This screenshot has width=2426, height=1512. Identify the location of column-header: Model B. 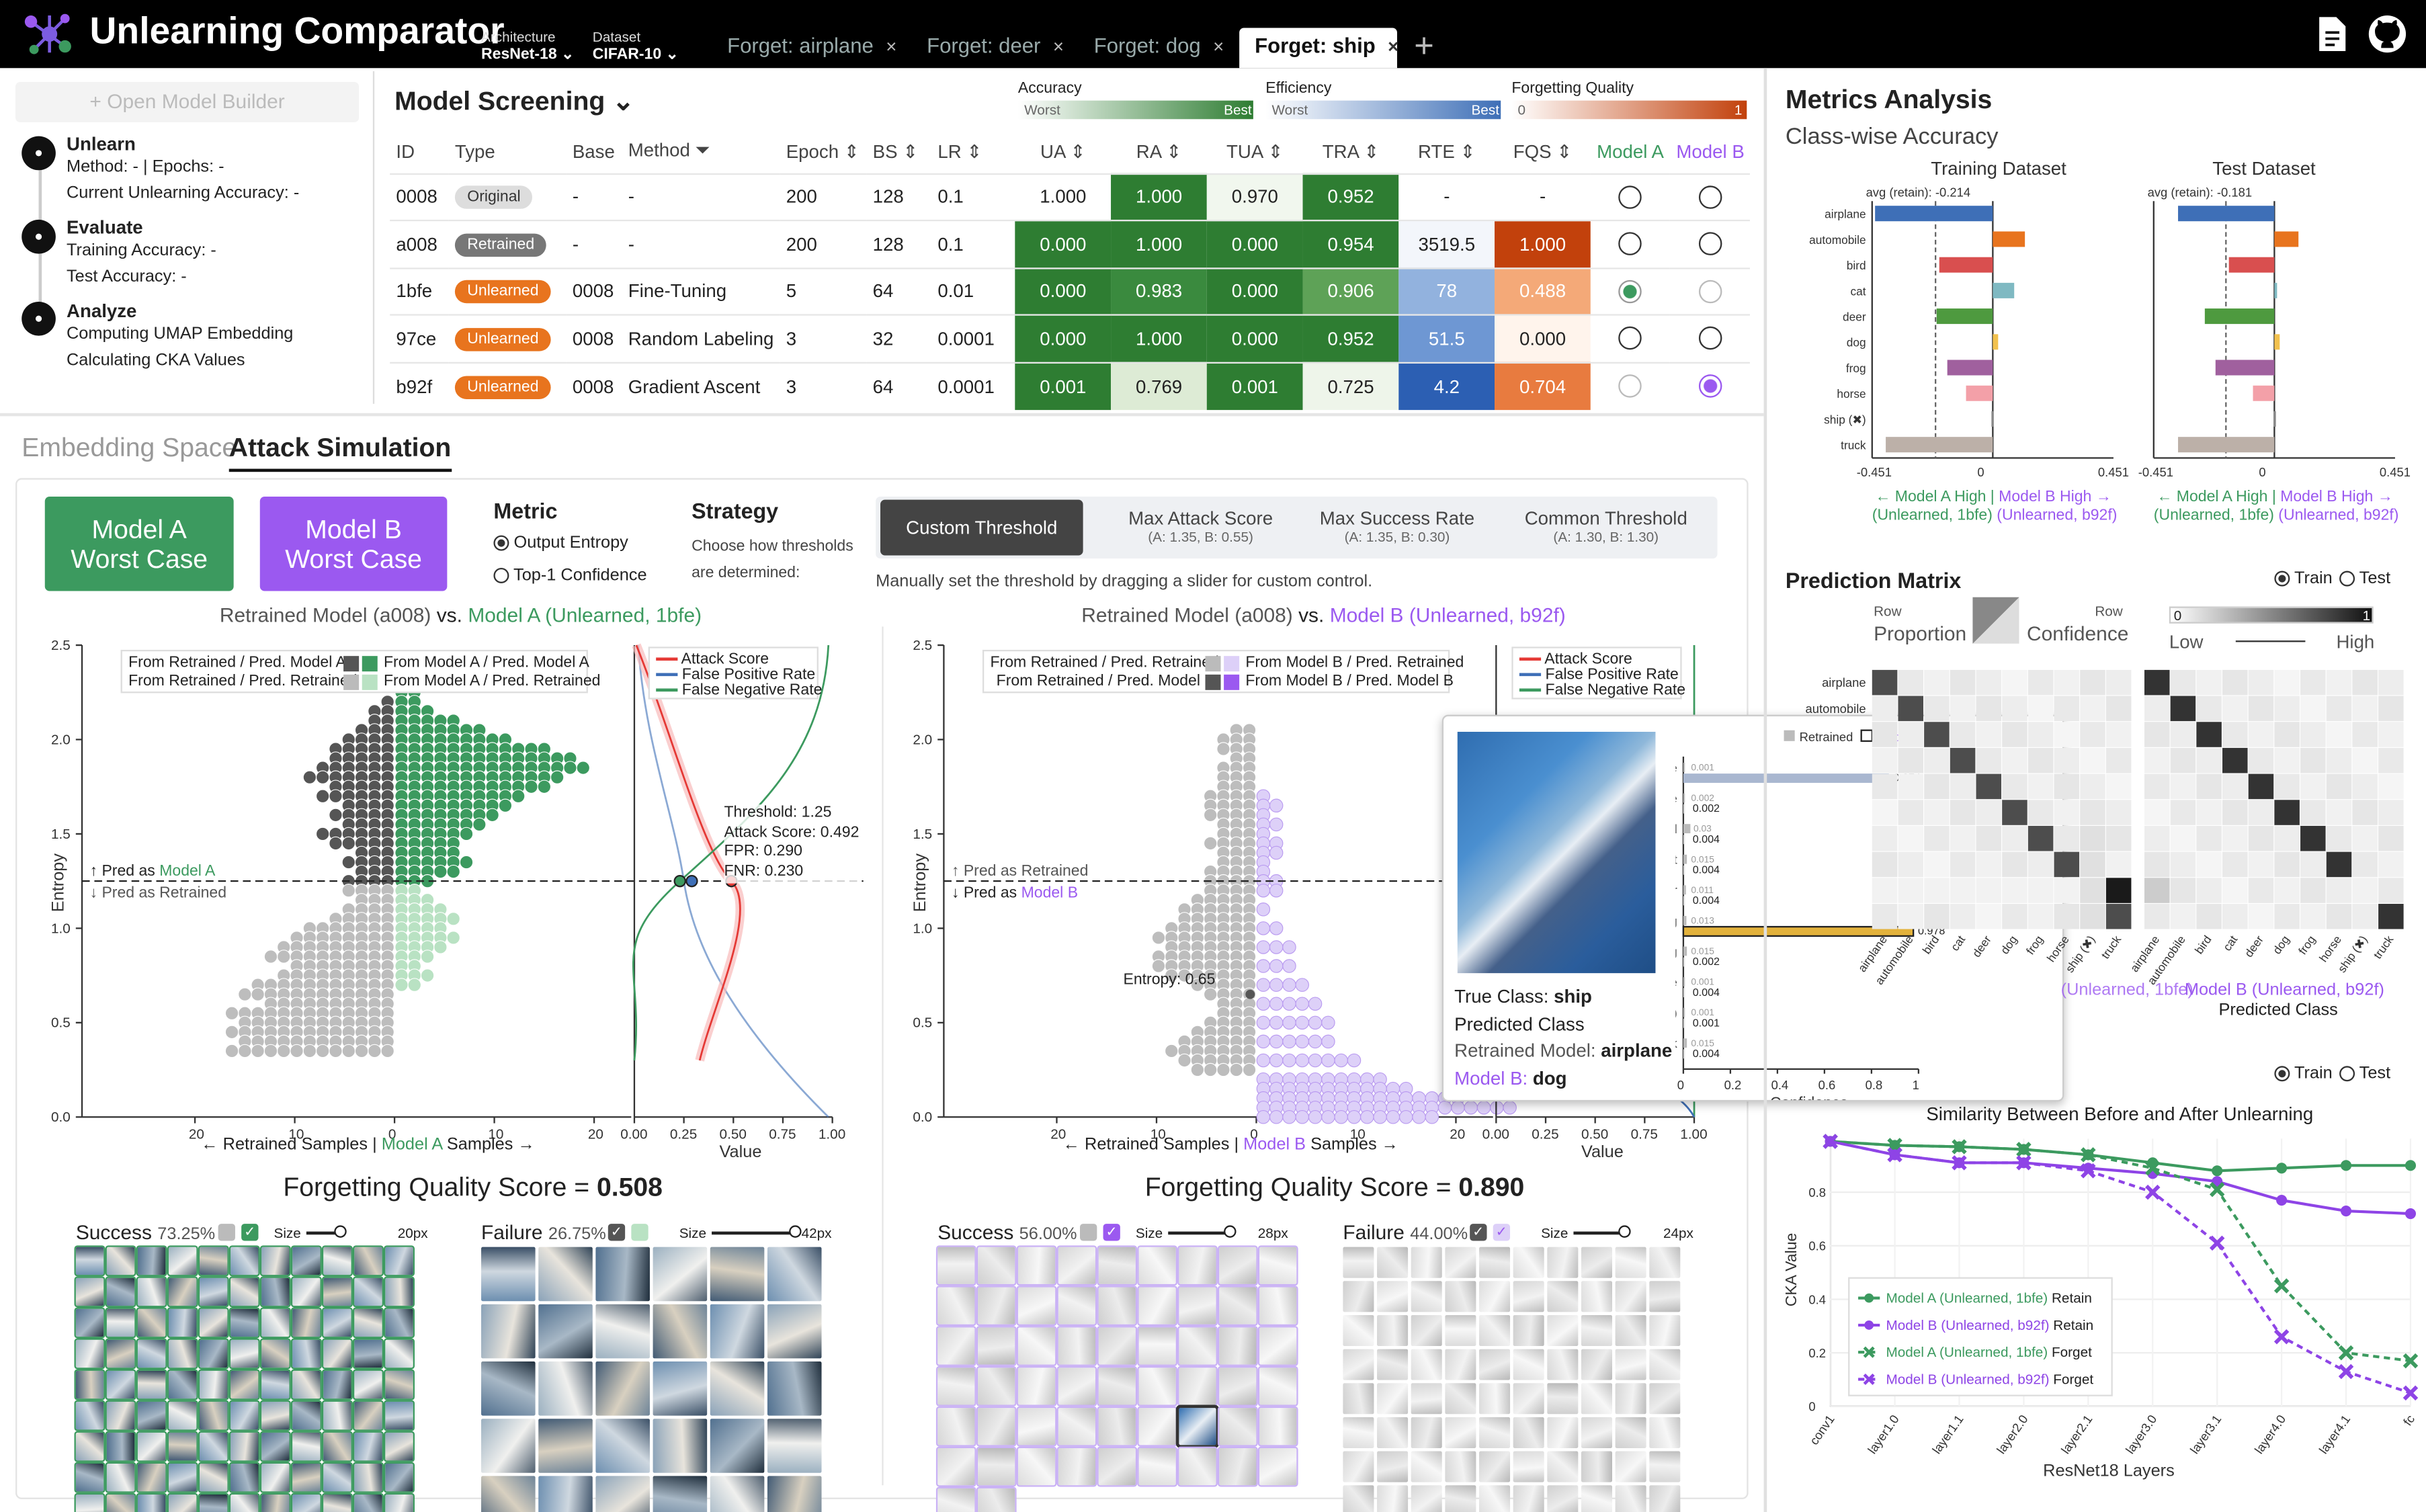
(1710, 152).